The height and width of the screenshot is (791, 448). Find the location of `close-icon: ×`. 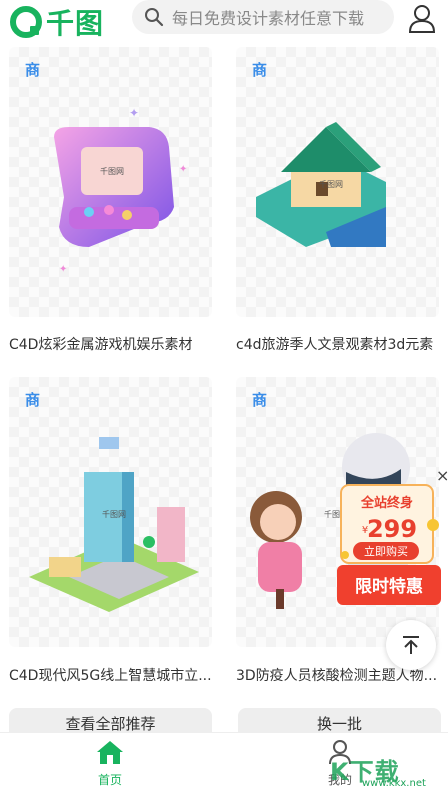

close-icon: × is located at coordinates (442, 475).